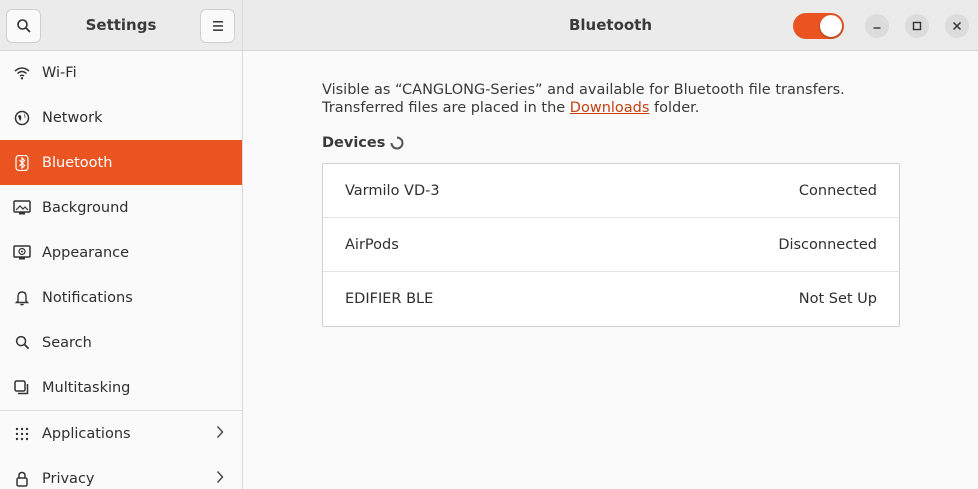 This screenshot has width=978, height=489. I want to click on minimize-button, so click(877, 26).